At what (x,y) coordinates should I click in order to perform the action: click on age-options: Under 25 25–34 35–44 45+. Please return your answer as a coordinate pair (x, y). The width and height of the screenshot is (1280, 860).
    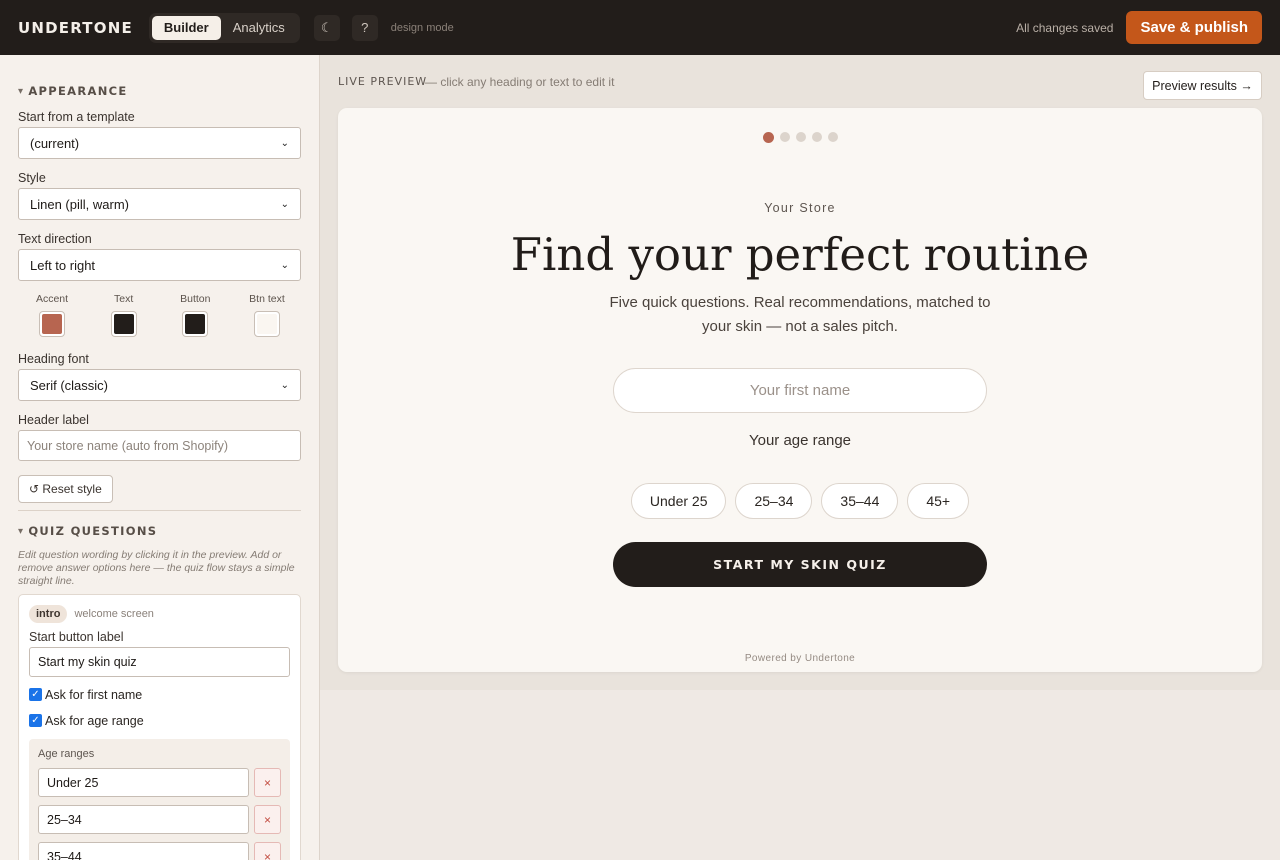
    Looking at the image, I should click on (800, 501).